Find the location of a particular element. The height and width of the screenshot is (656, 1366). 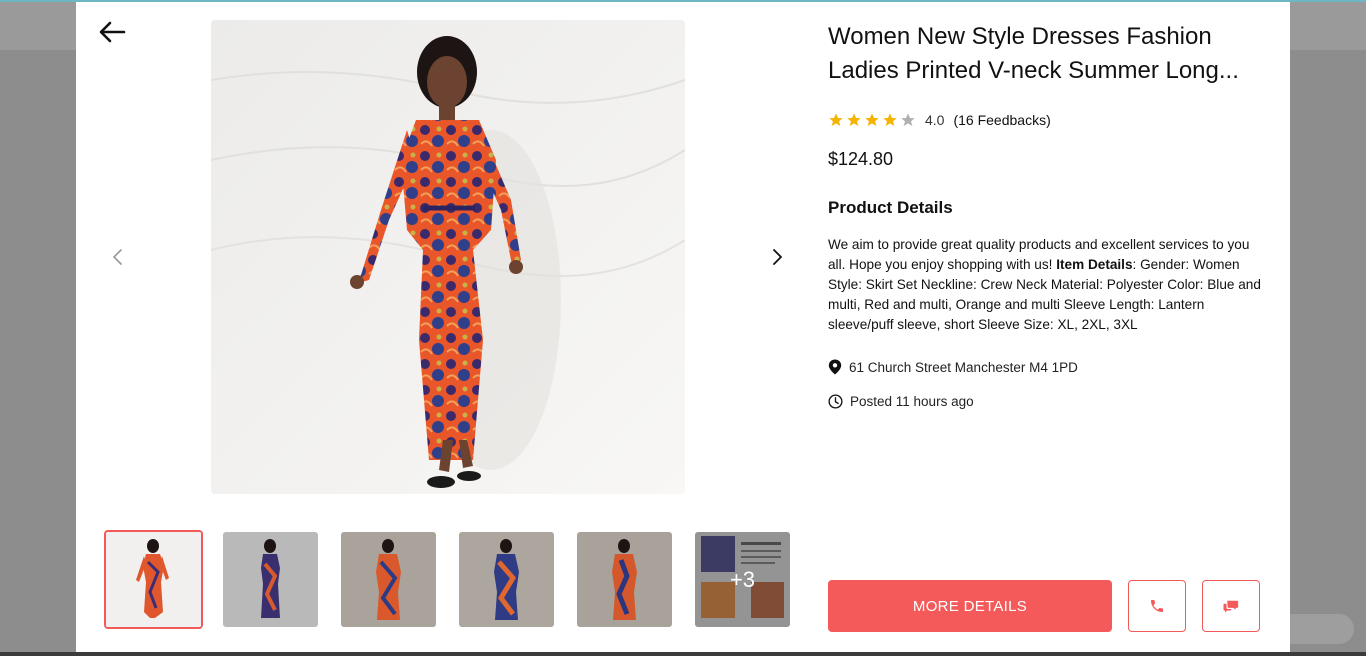

map-pin-icon is located at coordinates (835, 367).